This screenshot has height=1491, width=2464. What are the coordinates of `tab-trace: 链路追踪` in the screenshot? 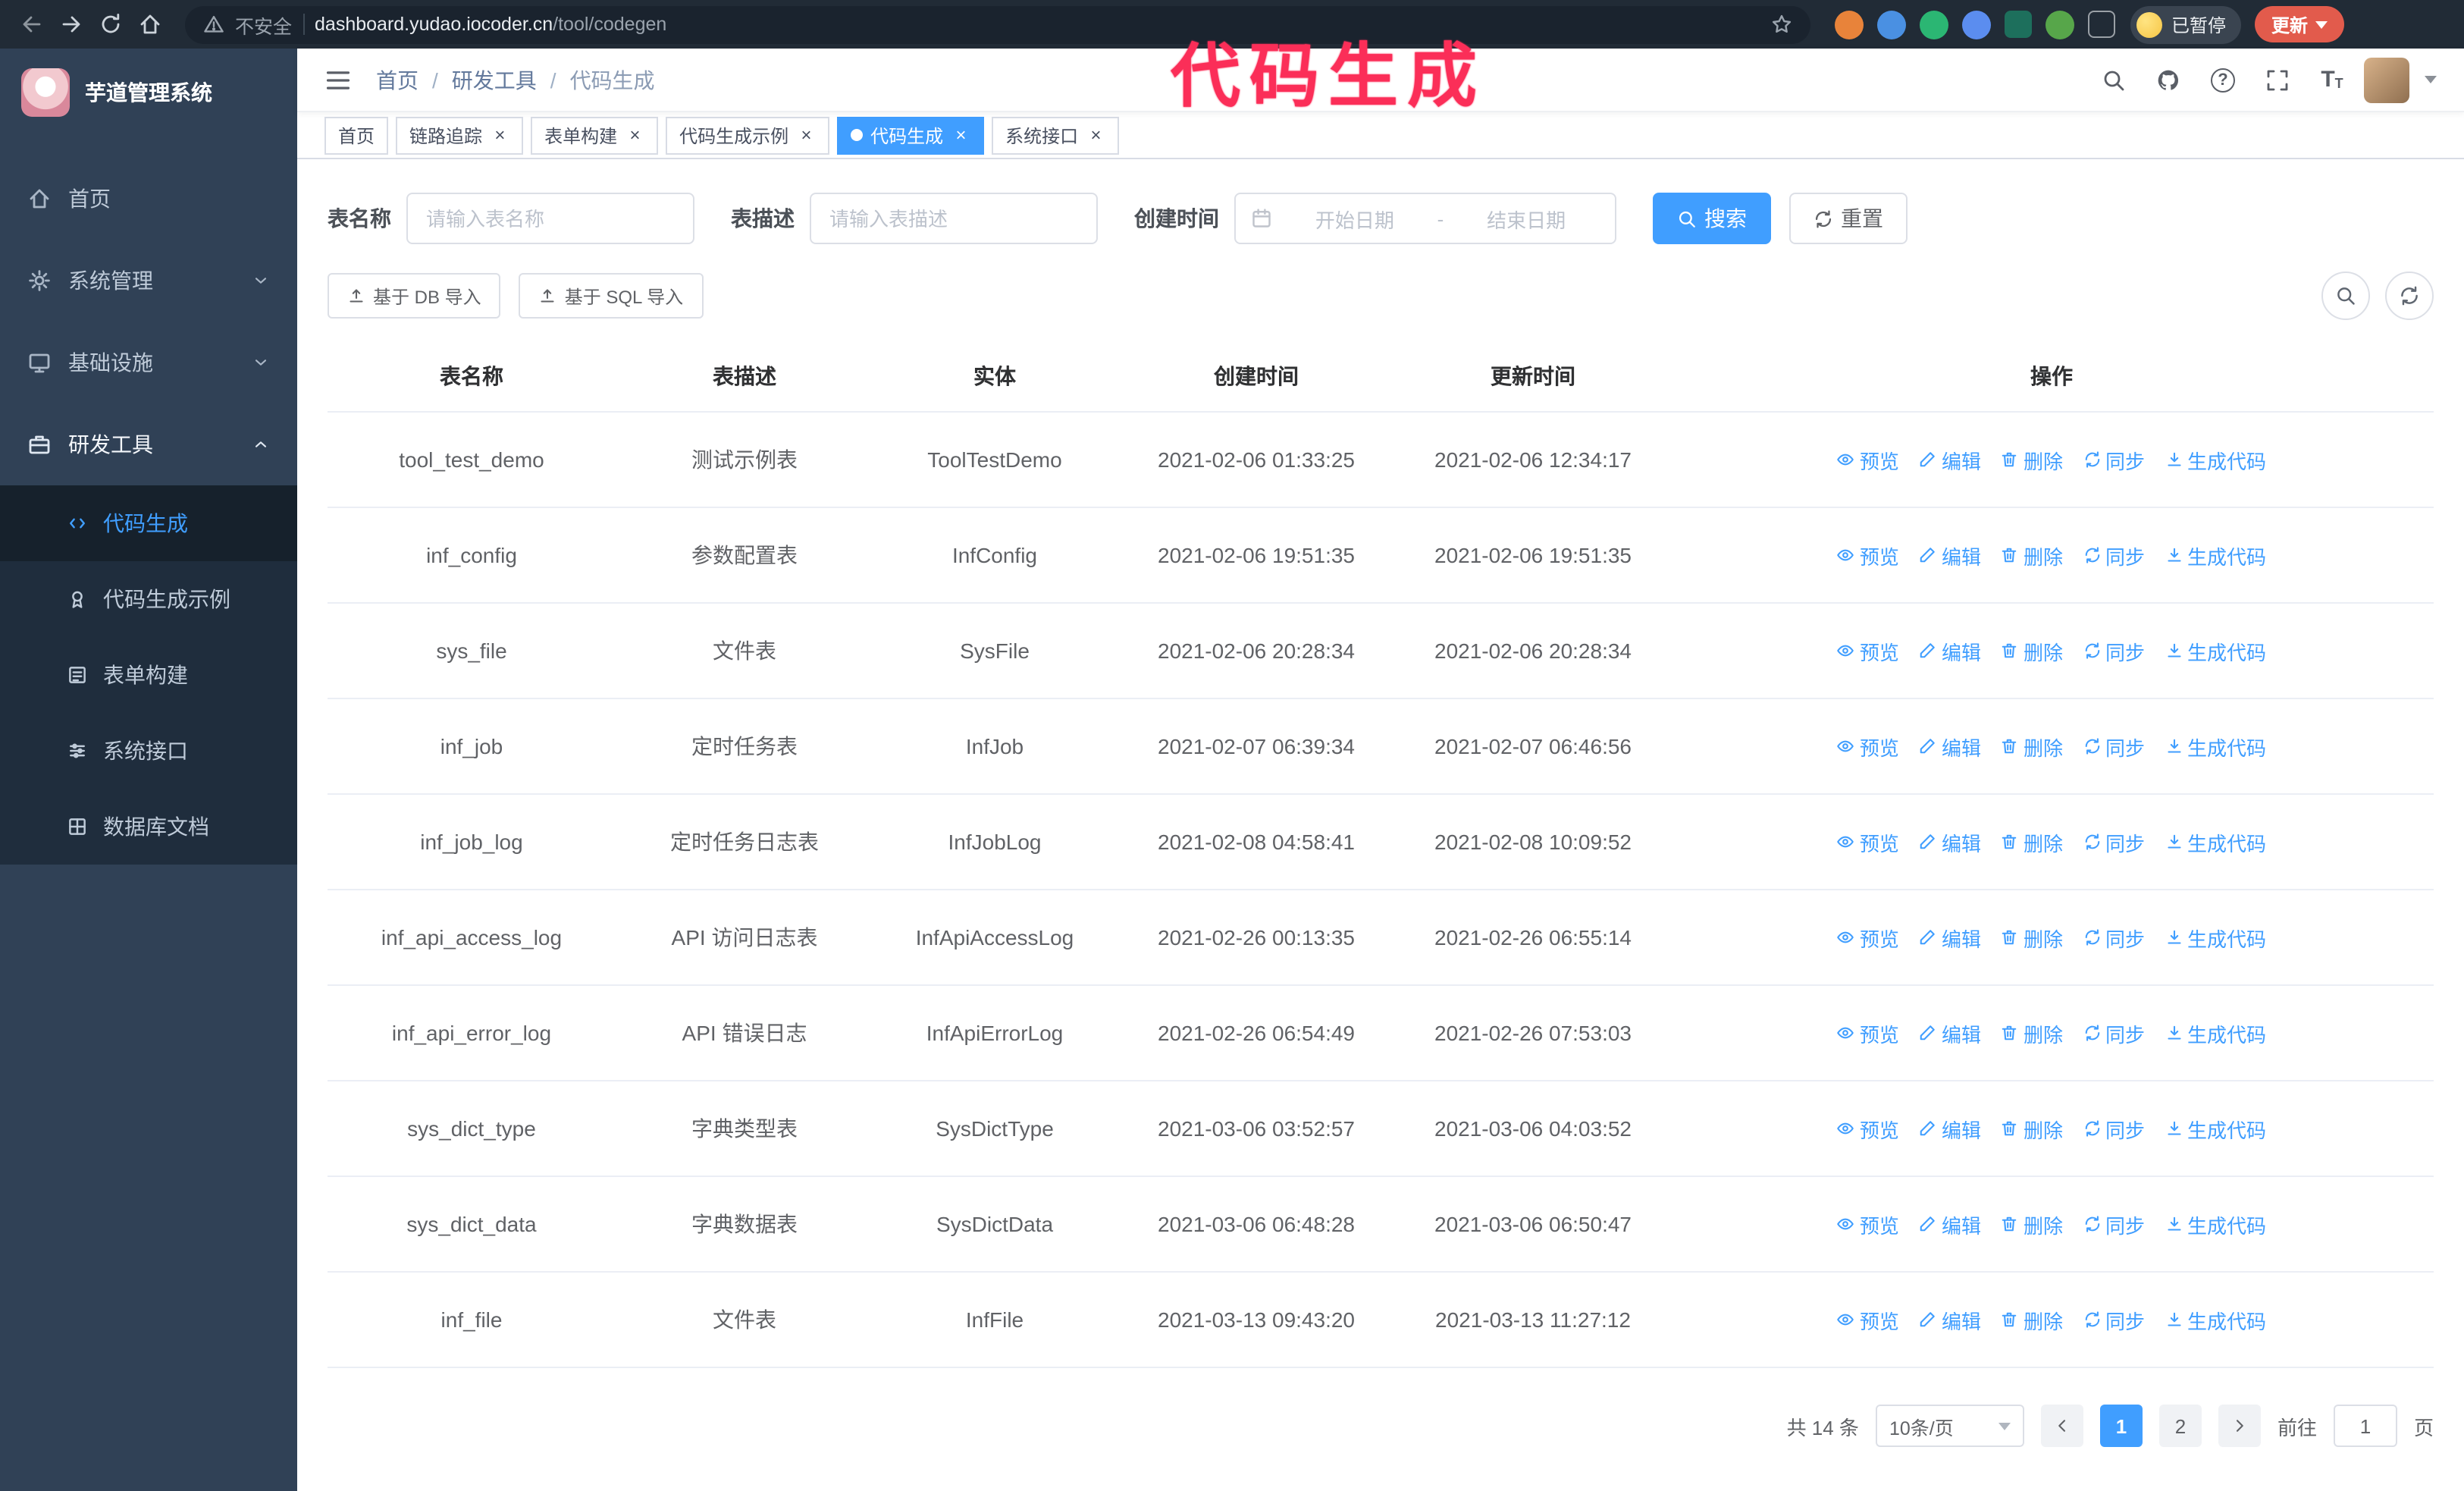 It's located at (460, 135).